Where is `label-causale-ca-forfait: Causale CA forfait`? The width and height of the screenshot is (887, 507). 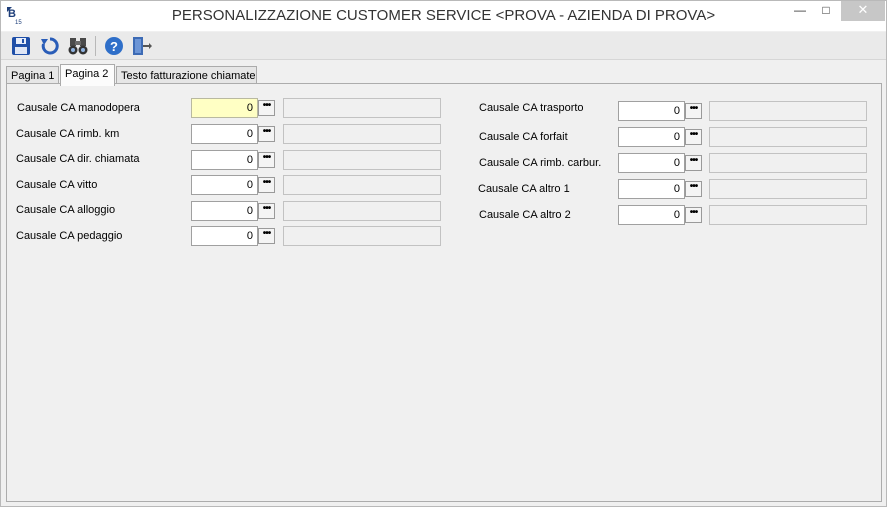
label-causale-ca-forfait: Causale CA forfait is located at coordinates (523, 137).